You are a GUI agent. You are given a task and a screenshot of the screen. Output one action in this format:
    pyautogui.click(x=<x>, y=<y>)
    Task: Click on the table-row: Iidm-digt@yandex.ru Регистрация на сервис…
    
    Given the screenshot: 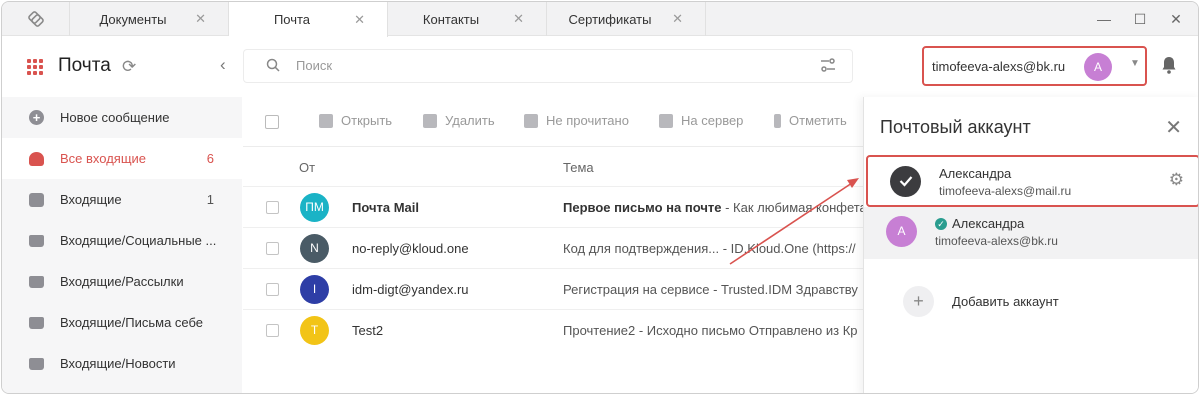 What is the action you would take?
    pyautogui.click(x=553, y=288)
    